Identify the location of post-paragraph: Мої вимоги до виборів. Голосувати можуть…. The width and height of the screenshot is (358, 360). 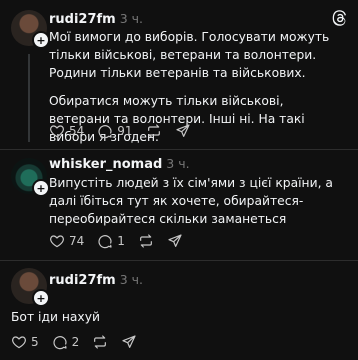
(189, 55).